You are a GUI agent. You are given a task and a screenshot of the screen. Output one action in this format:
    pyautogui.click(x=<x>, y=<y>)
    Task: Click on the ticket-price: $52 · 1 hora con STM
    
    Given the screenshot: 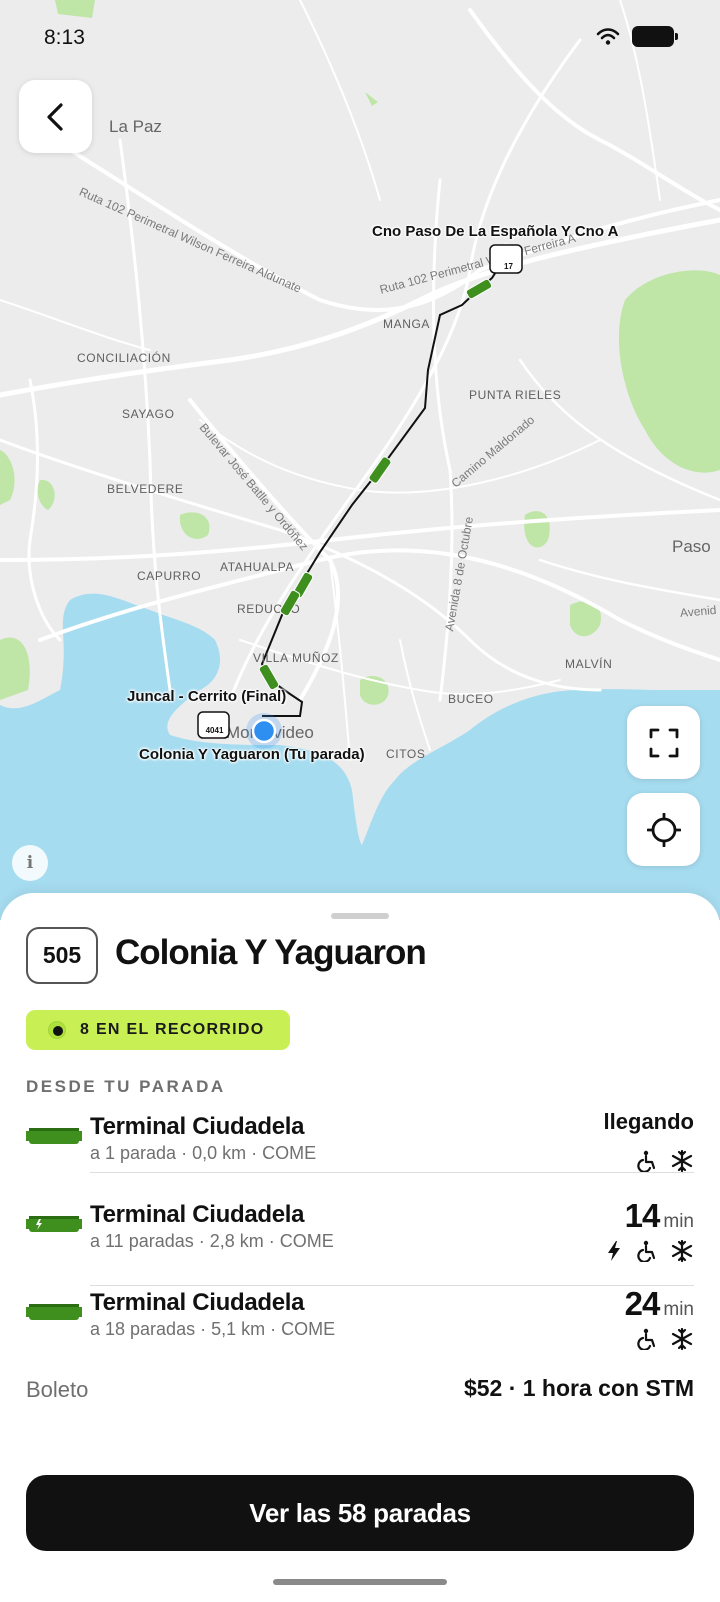 What is the action you would take?
    pyautogui.click(x=578, y=1388)
    